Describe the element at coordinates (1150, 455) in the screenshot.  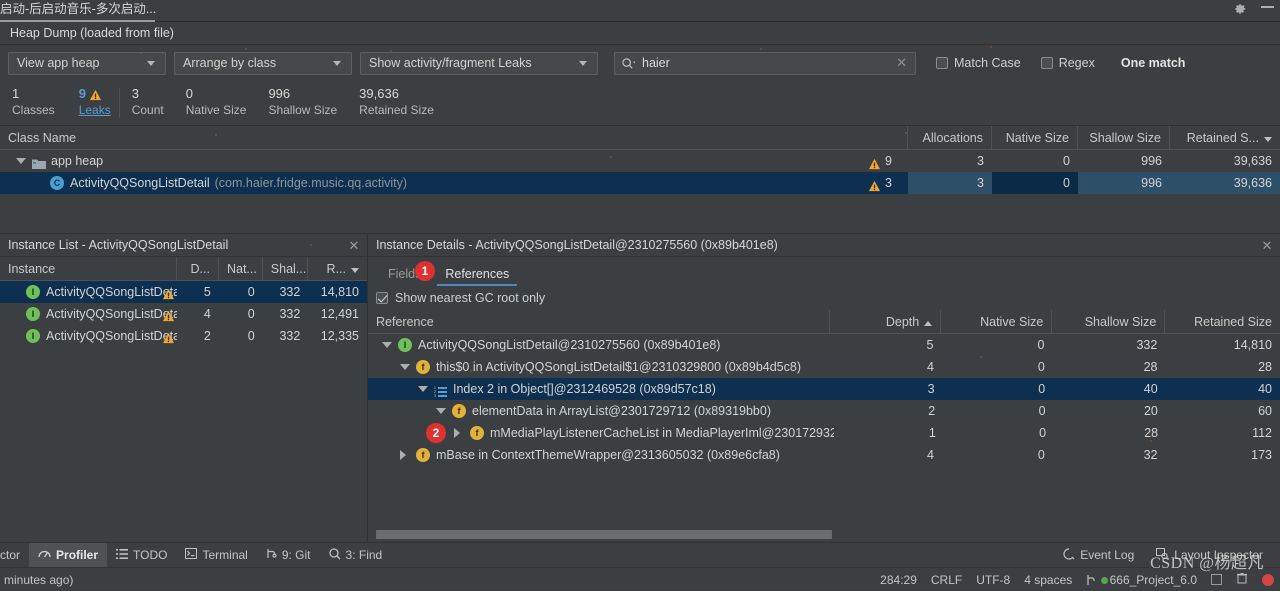
I see `reference-shallow: 32` at that location.